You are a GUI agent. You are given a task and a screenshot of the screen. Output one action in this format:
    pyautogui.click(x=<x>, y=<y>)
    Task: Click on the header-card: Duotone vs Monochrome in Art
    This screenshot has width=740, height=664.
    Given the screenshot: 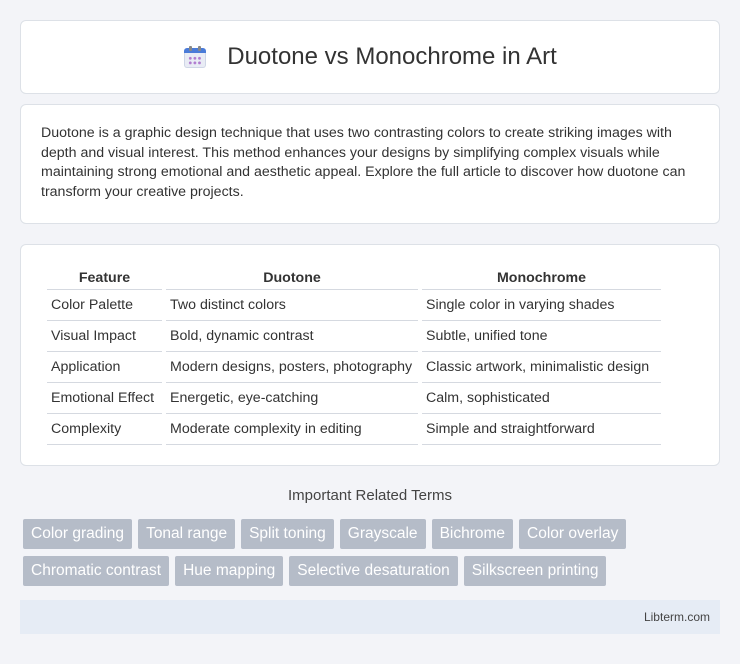 What is the action you would take?
    pyautogui.click(x=370, y=57)
    